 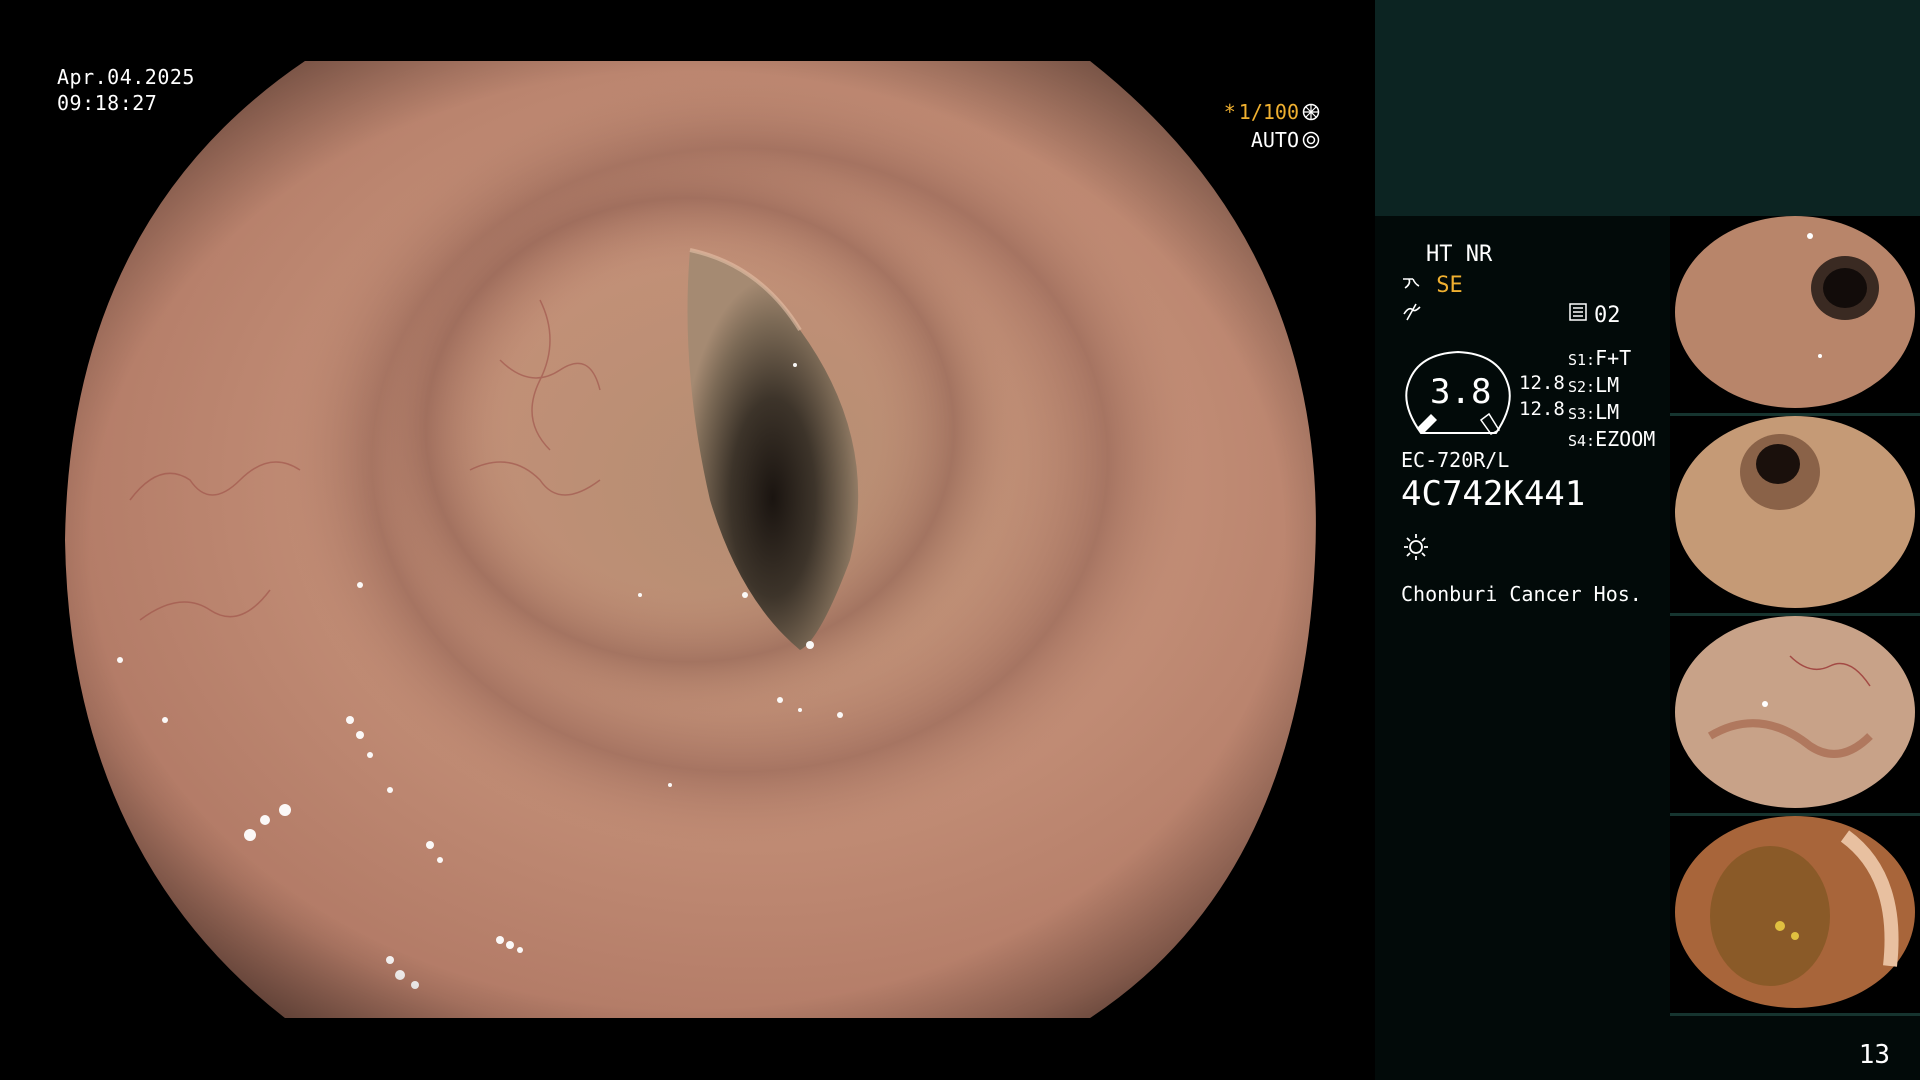 I want to click on switch-list: S1:F+T S2:LM S3:LM S4:EZOOM, so click(x=1611, y=400).